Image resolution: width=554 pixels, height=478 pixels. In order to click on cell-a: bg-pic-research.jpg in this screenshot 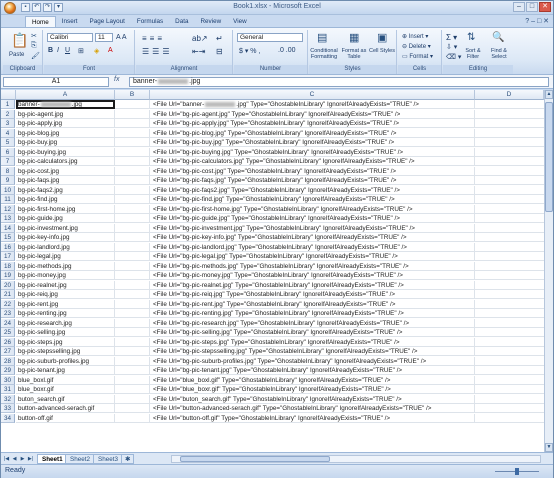, I will do `click(65, 323)`.